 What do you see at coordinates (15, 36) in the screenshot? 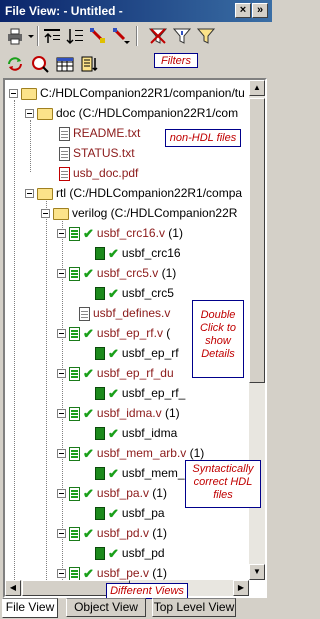
I see `print-icon` at bounding box center [15, 36].